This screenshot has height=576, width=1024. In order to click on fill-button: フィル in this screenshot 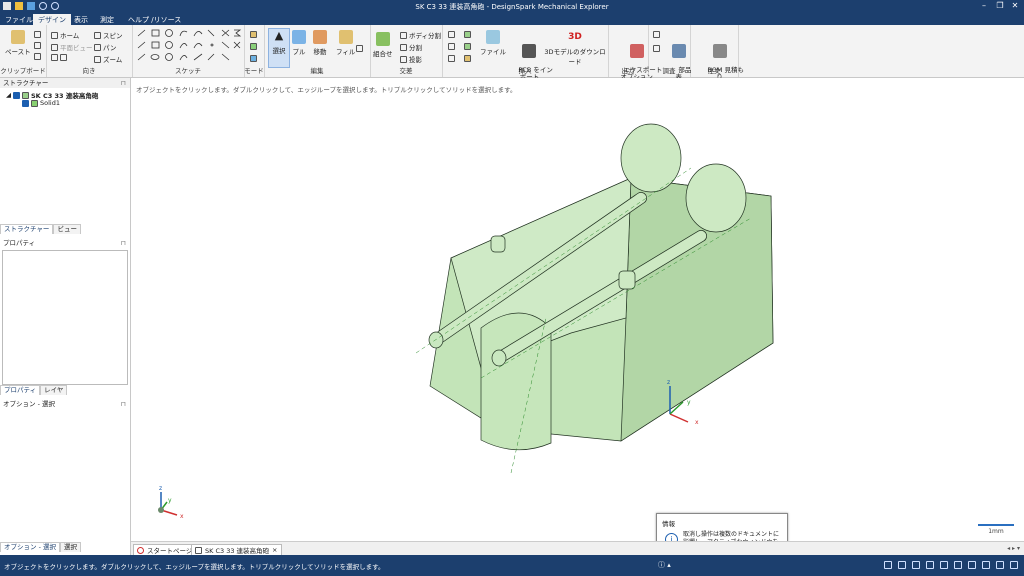, I will do `click(345, 43)`.